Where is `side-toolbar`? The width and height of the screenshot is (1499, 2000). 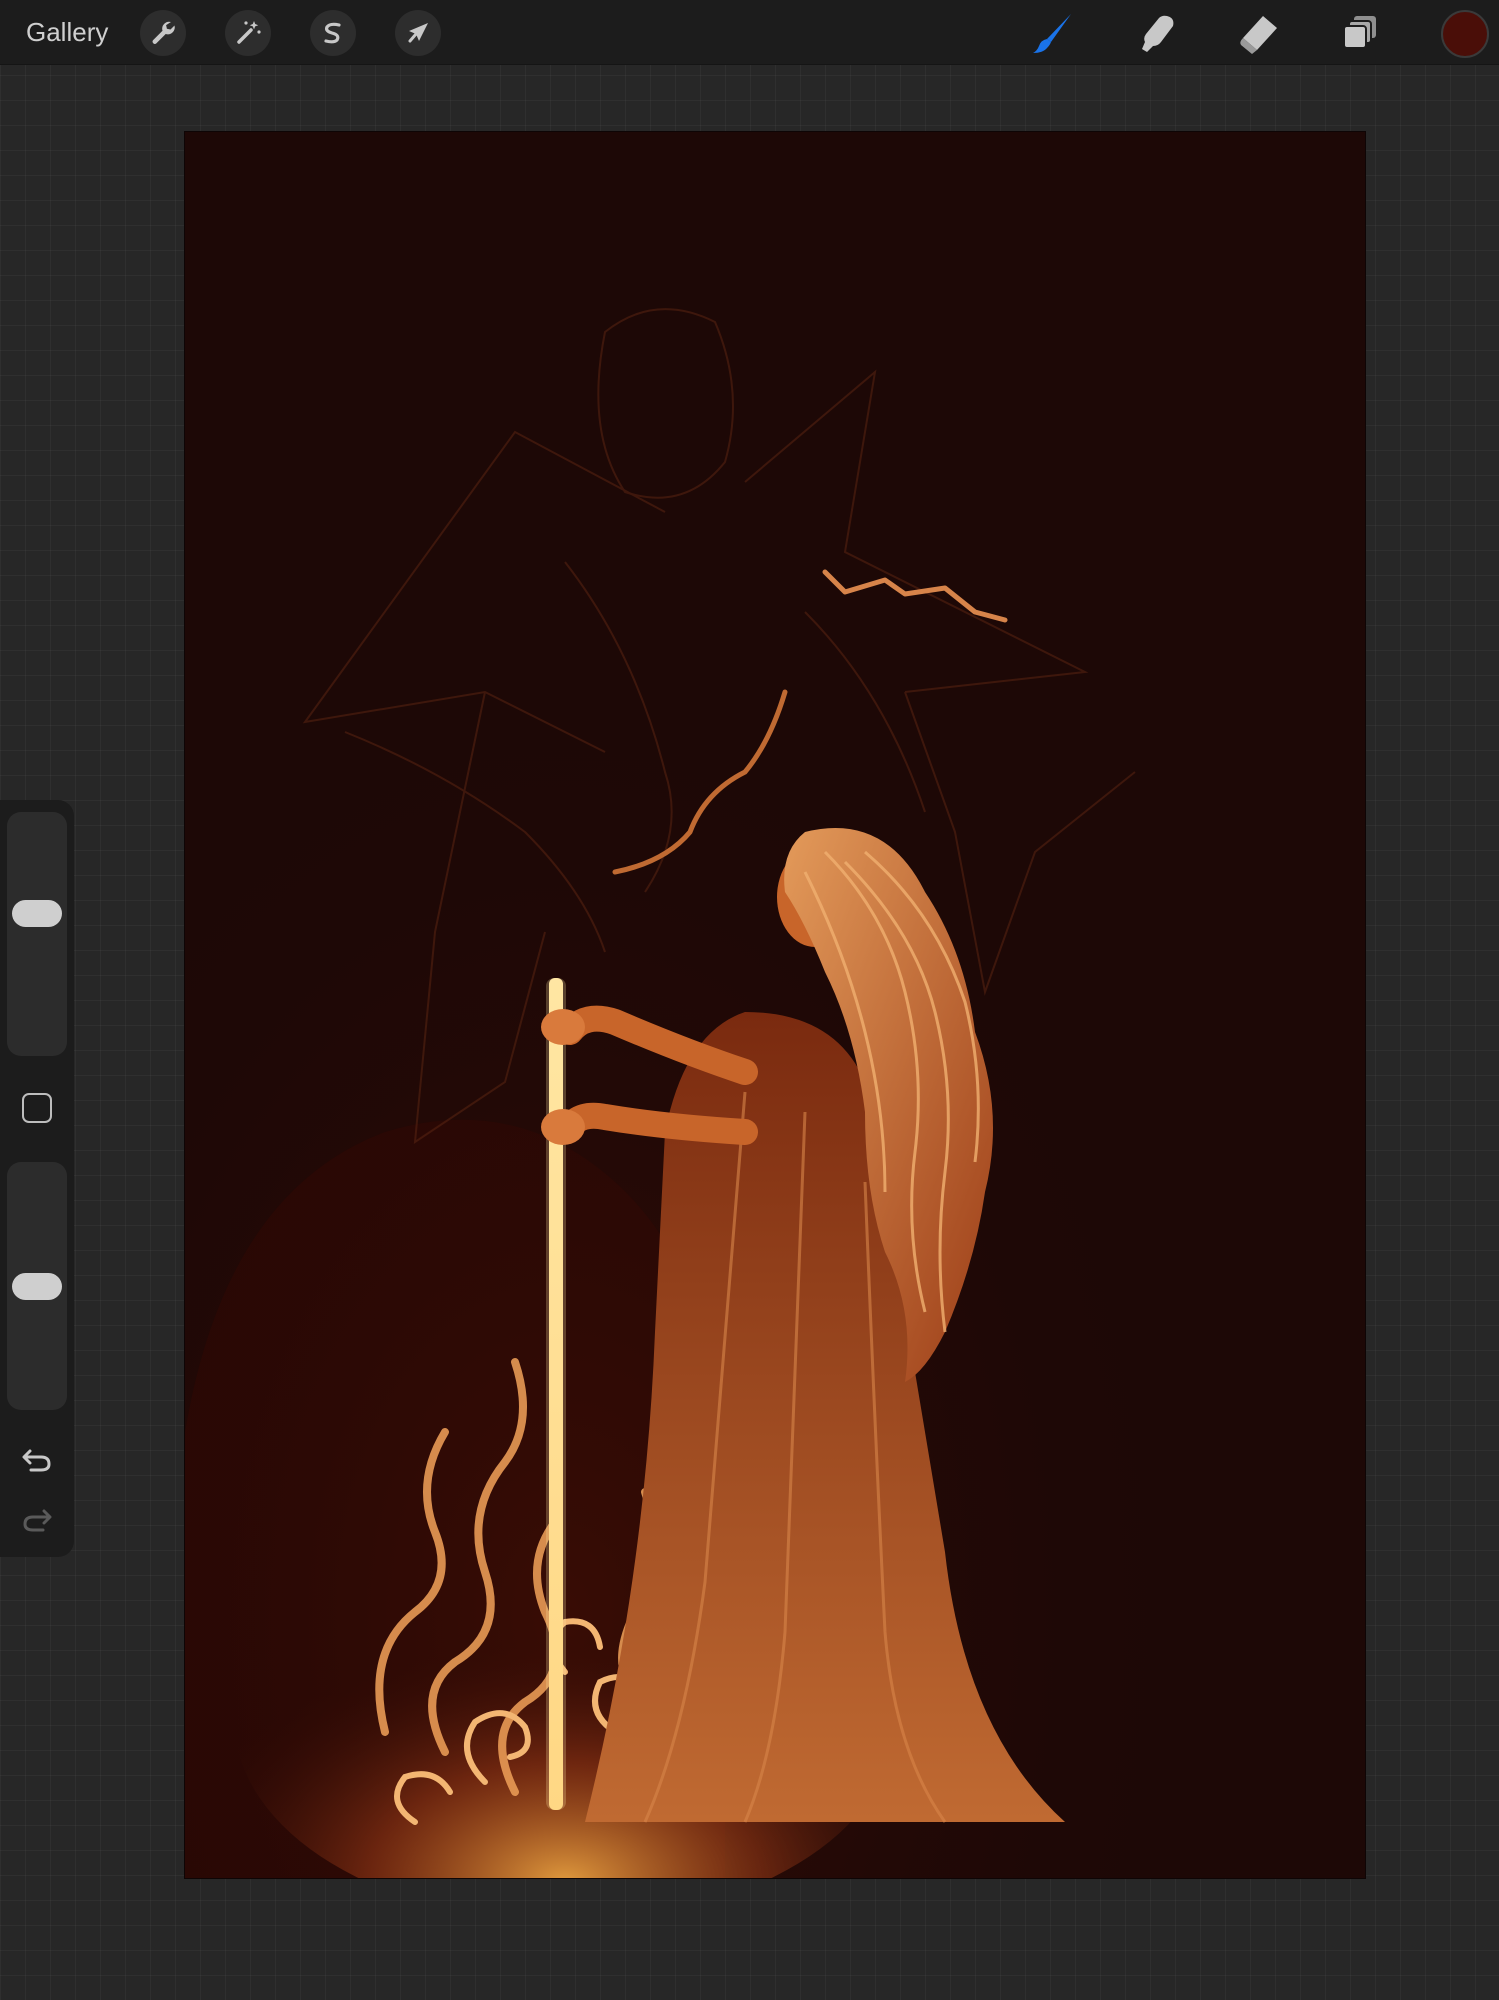
side-toolbar is located at coordinates (37, 1178).